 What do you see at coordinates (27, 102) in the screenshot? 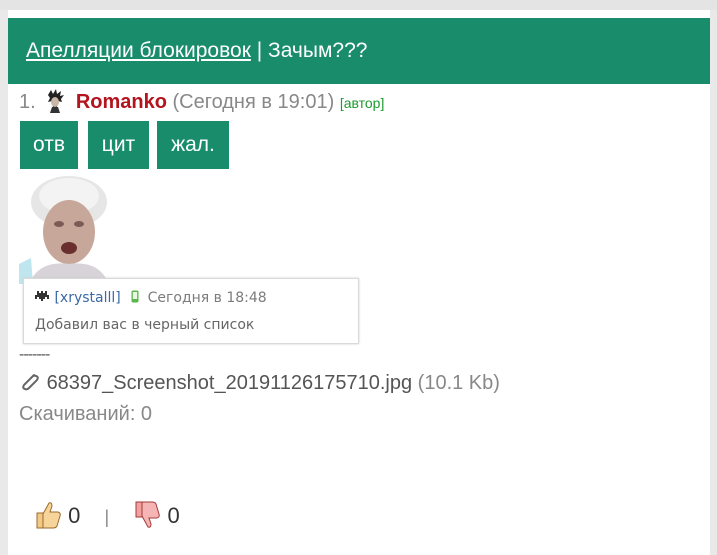
I see `post-number: 1.` at bounding box center [27, 102].